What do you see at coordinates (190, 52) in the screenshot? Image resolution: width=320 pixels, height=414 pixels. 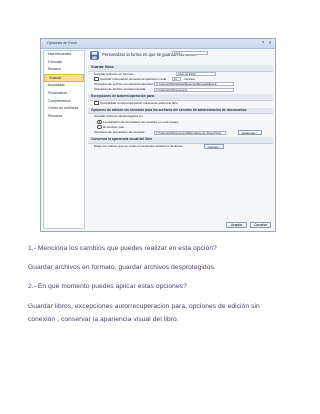 I see `exception-book-select: Libro1` at bounding box center [190, 52].